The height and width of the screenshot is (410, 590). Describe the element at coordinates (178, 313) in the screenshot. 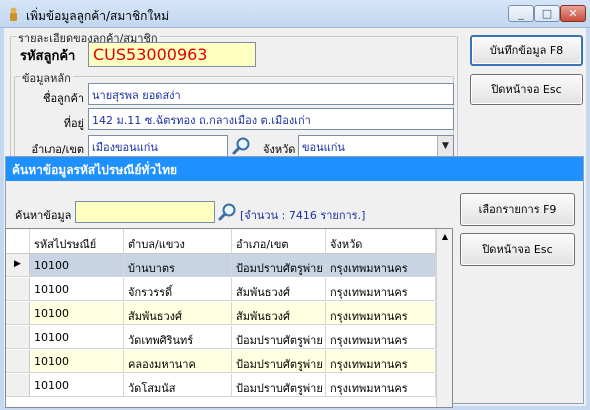

I see `cell-subdistrict: สัมพันธวงศ์` at that location.